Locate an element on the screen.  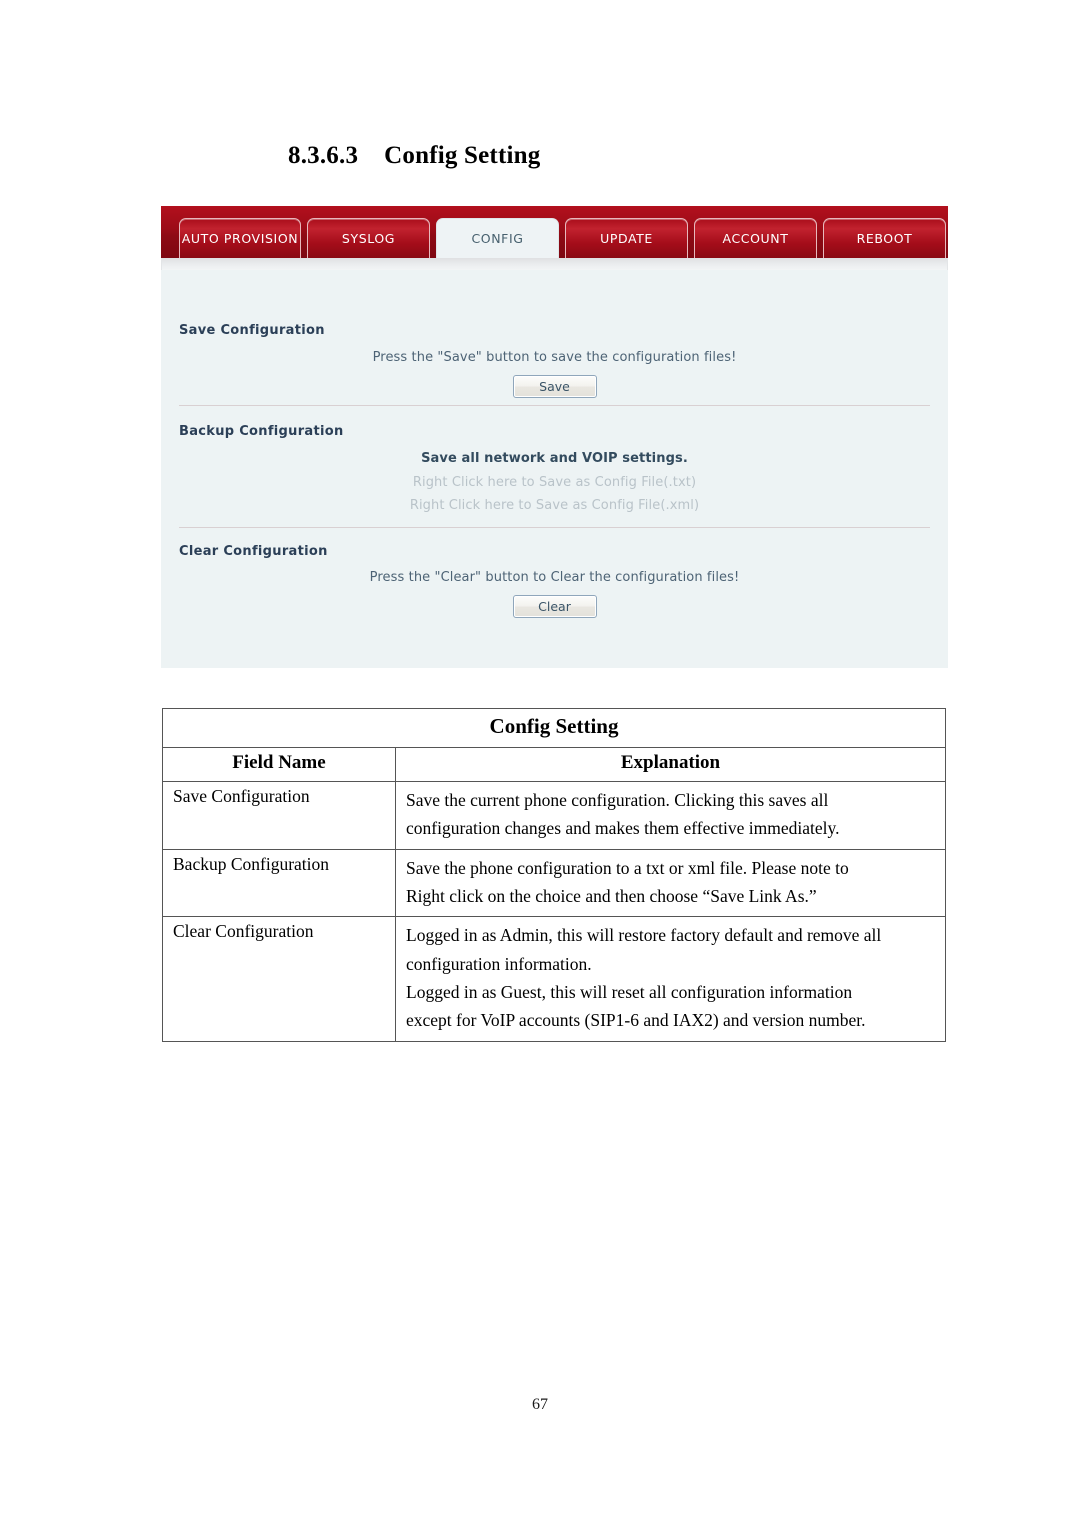
tab-config: CONFIG is located at coordinates (497, 238).